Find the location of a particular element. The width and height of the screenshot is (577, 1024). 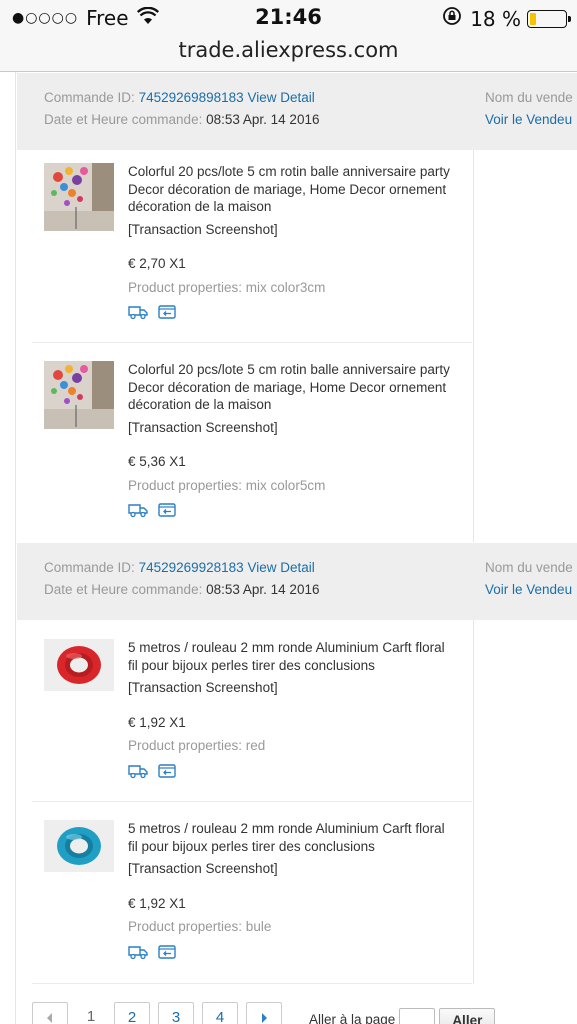

page-2: 2 is located at coordinates (132, 1013).